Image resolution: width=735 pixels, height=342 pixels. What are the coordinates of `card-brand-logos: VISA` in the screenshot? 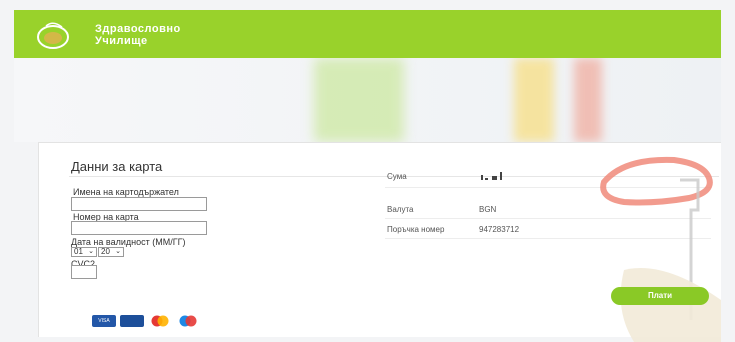 It's located at (152, 321).